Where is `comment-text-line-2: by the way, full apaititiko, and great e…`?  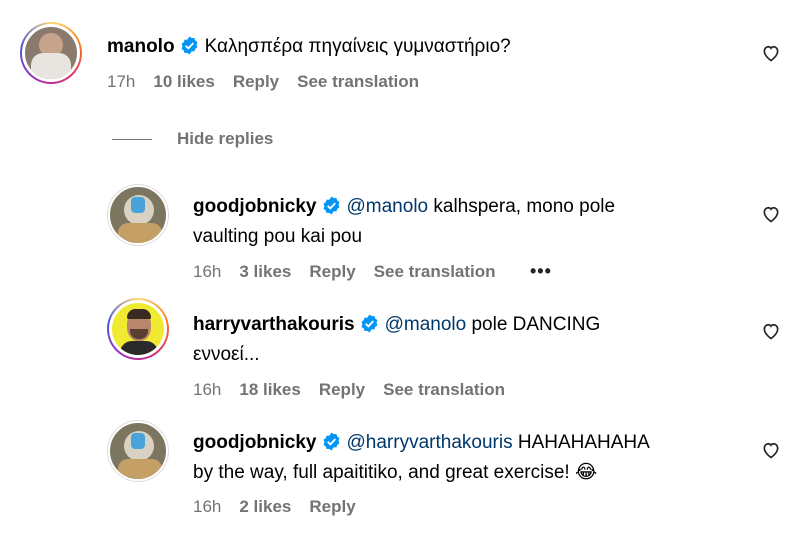
comment-text-line-2: by the way, full apaititiko, and great e… is located at coordinates (384, 472).